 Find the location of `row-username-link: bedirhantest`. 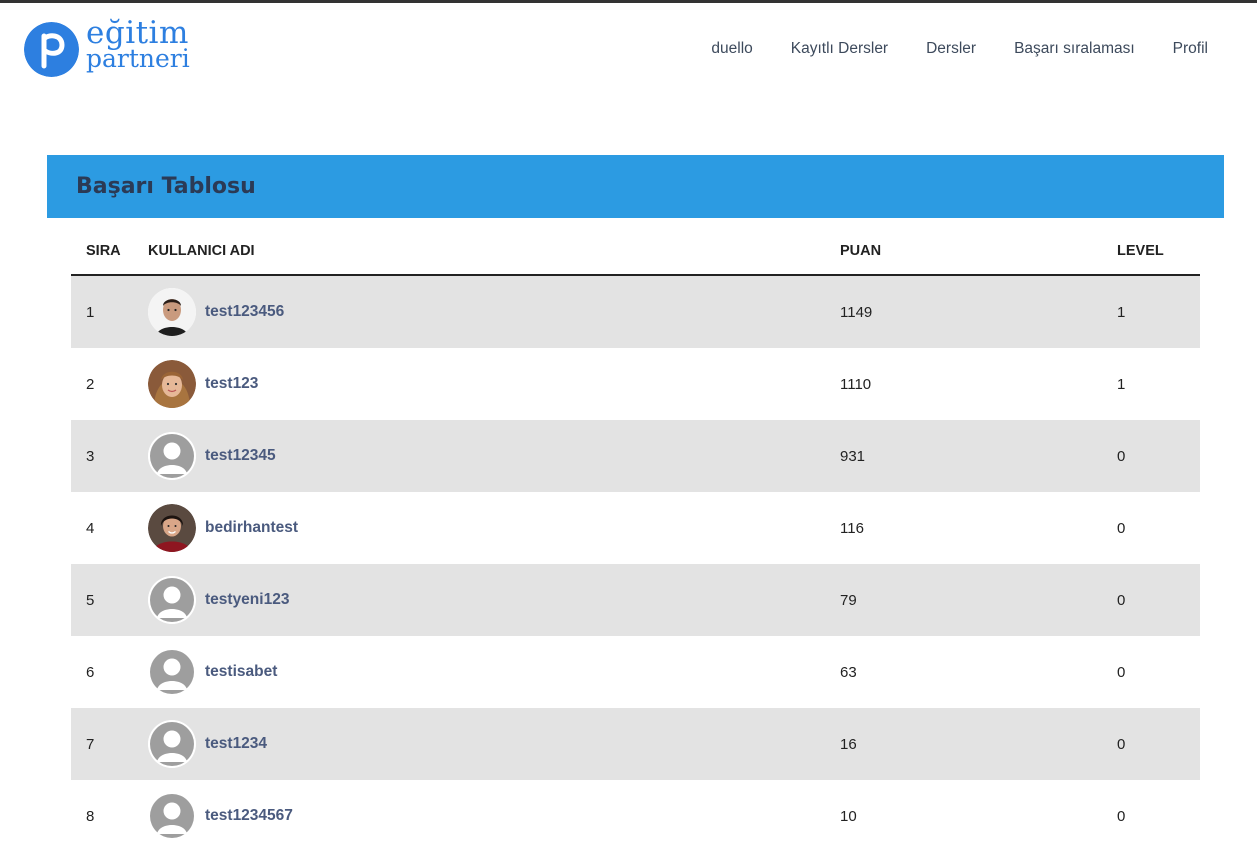

row-username-link: bedirhantest is located at coordinates (251, 528).